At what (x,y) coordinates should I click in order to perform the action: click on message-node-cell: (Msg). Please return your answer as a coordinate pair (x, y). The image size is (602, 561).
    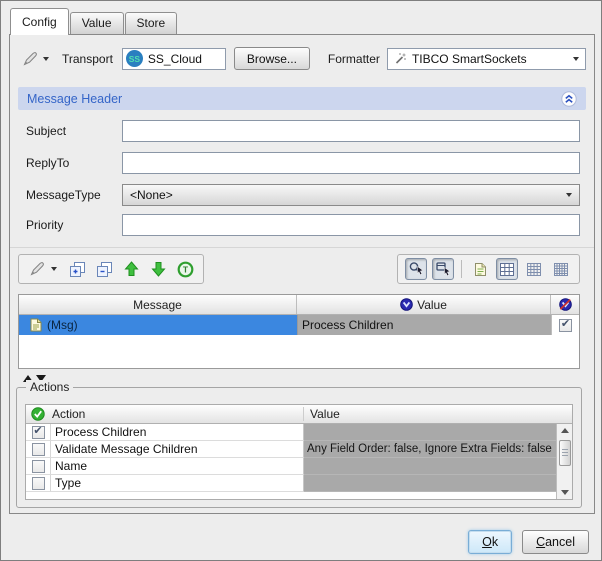
    Looking at the image, I should click on (158, 325).